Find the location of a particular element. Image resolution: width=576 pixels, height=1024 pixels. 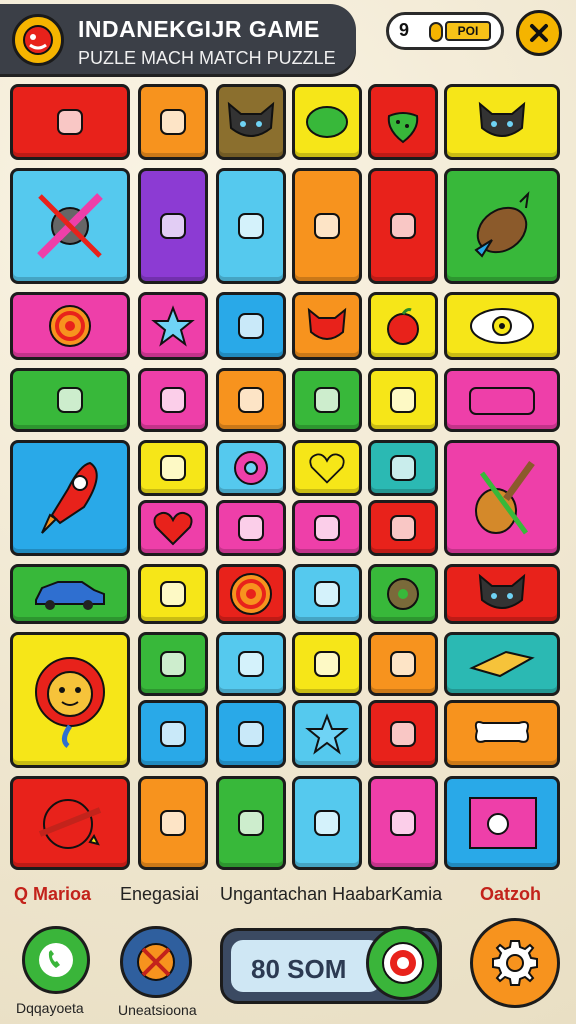

shuffle-button is located at coordinates (156, 962).